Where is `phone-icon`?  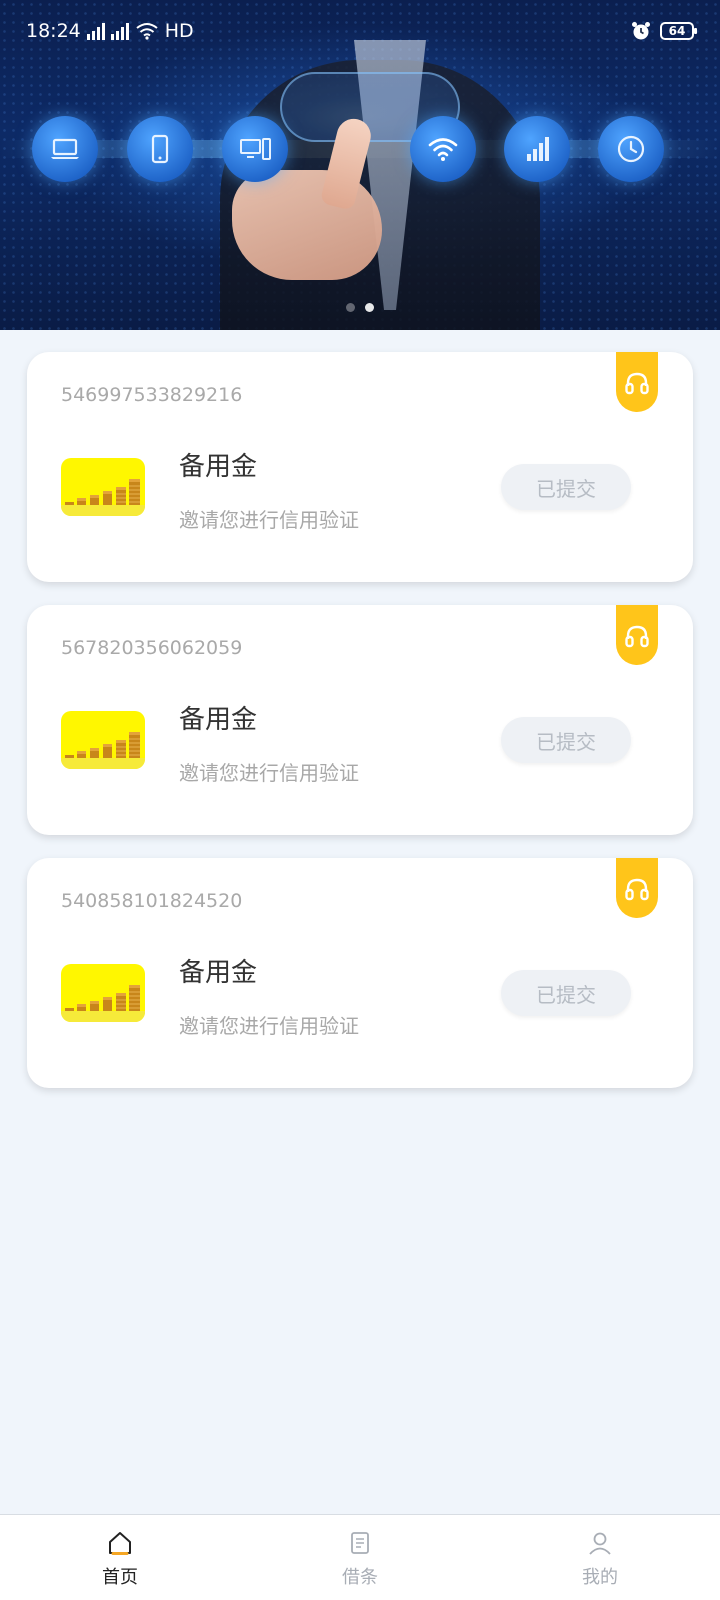
phone-icon is located at coordinates (160, 149).